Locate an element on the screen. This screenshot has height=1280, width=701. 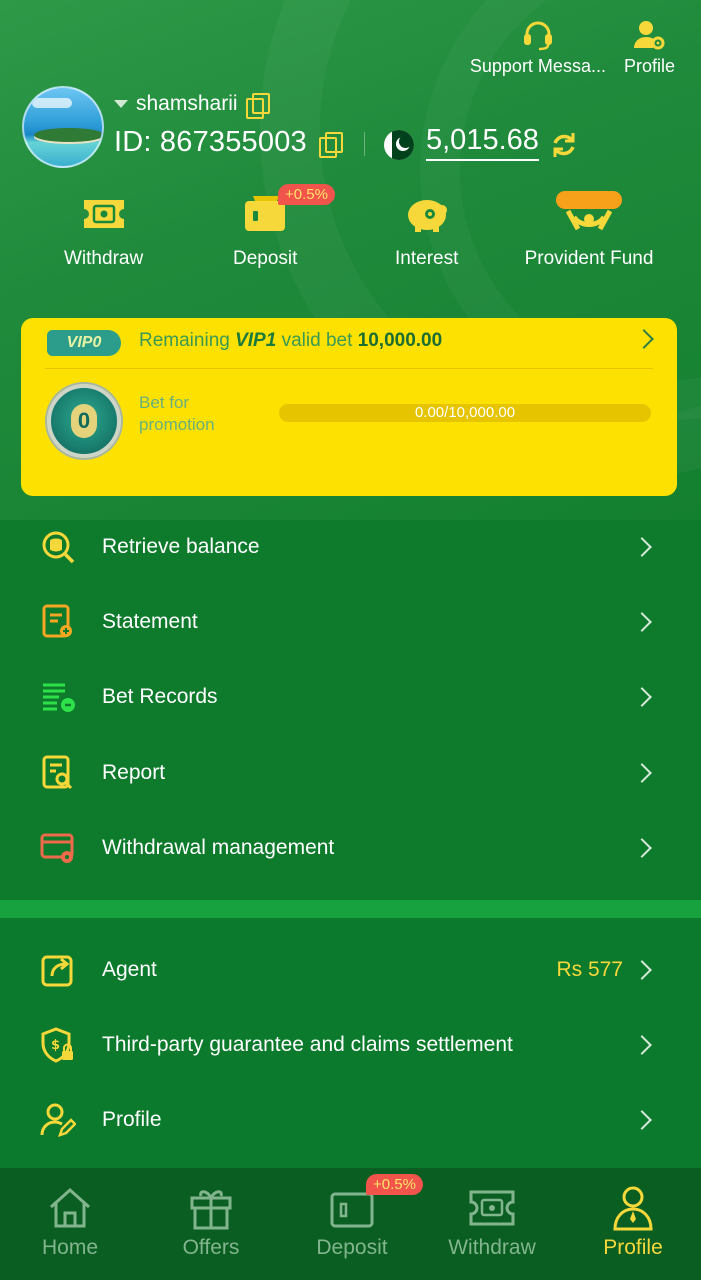
quick-deposit-label: Deposit is located at coordinates (265, 258).